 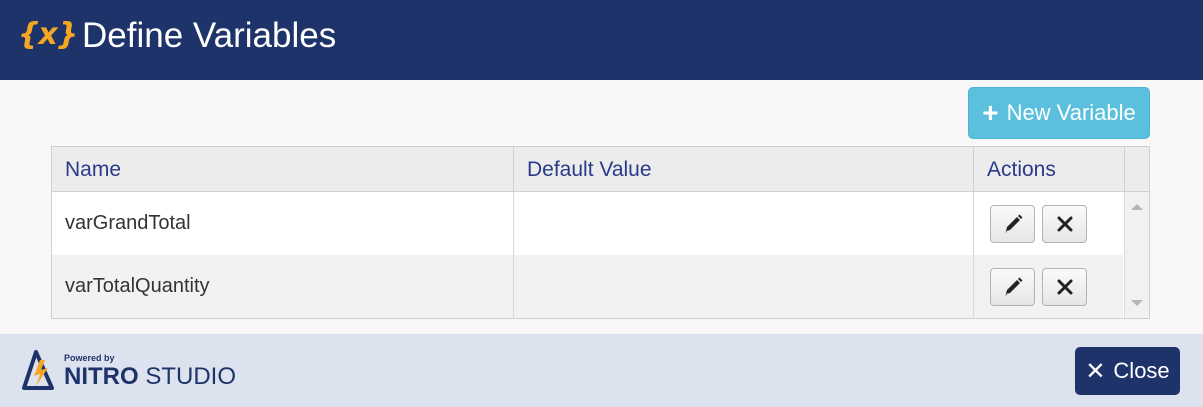 I want to click on table-row: varTotalQuantity, so click(x=587, y=286).